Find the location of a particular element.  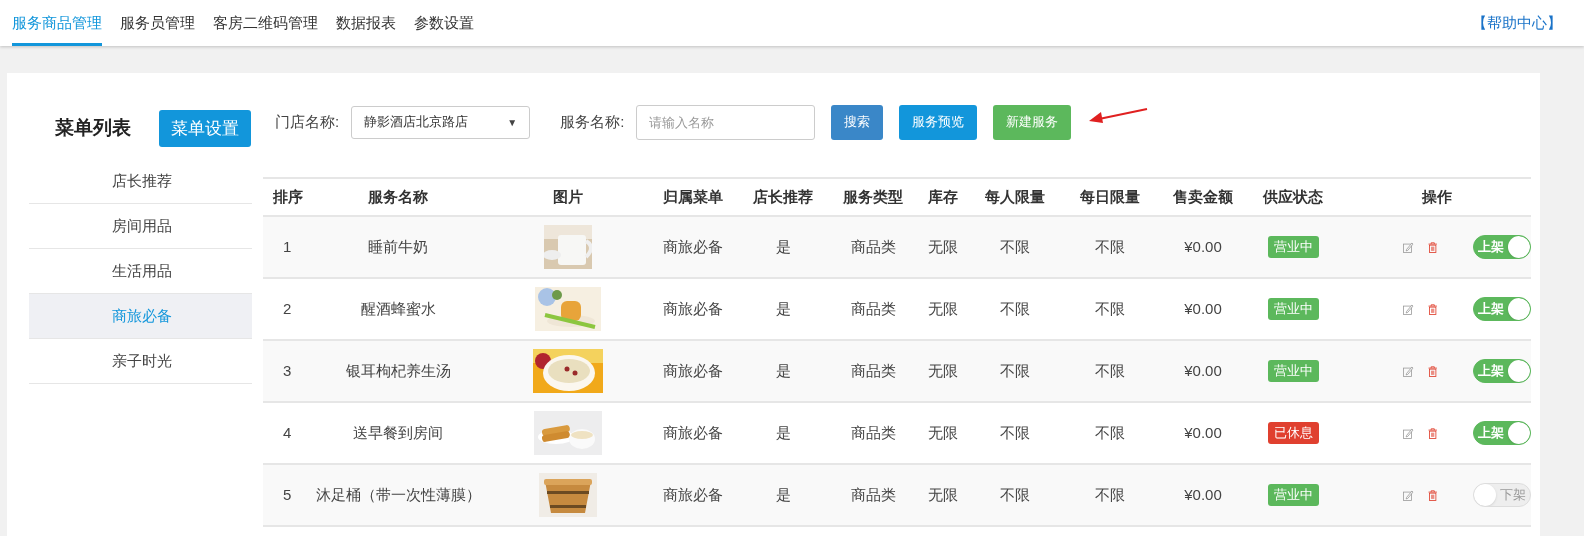

action-button: 新建服务 is located at coordinates (1032, 122).